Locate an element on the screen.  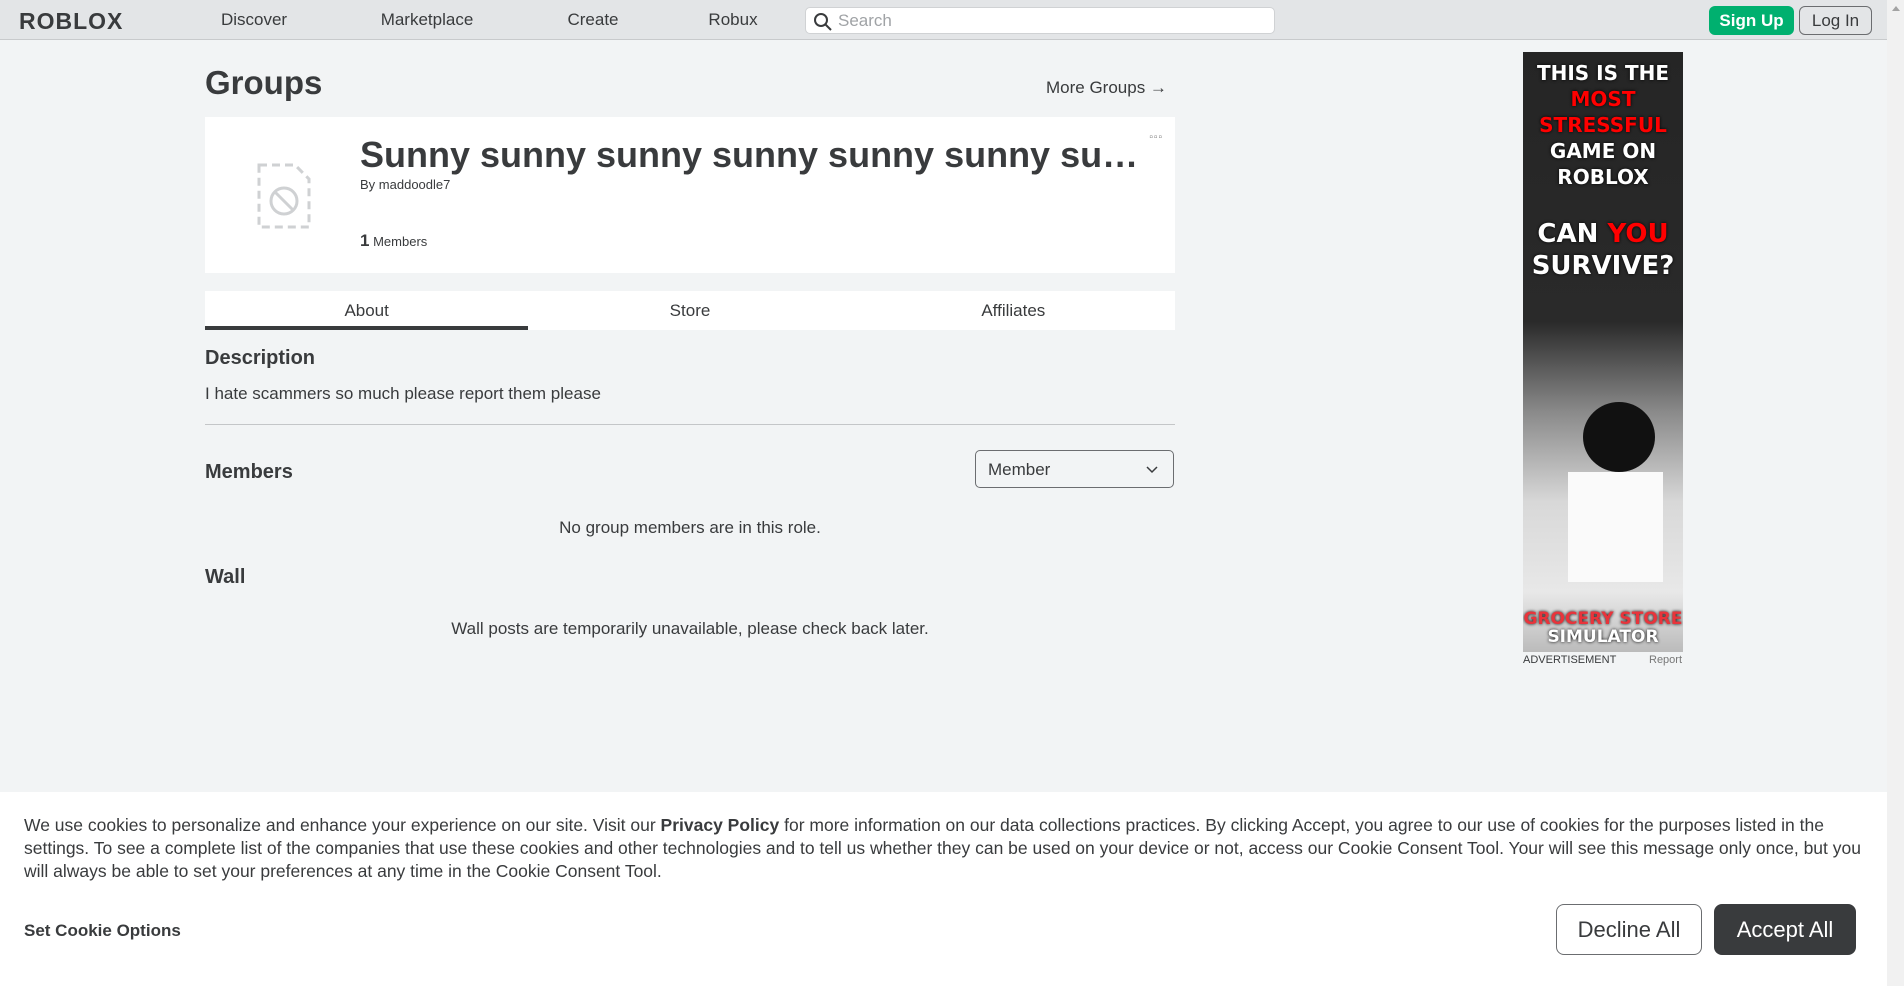
group-tabs: About Store Affiliates is located at coordinates (690, 310).